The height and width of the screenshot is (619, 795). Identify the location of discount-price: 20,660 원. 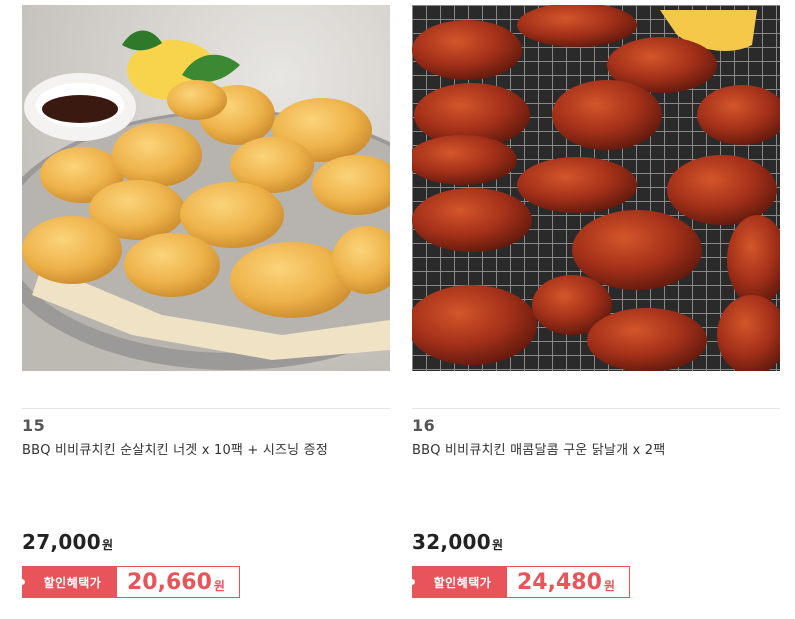
(178, 582).